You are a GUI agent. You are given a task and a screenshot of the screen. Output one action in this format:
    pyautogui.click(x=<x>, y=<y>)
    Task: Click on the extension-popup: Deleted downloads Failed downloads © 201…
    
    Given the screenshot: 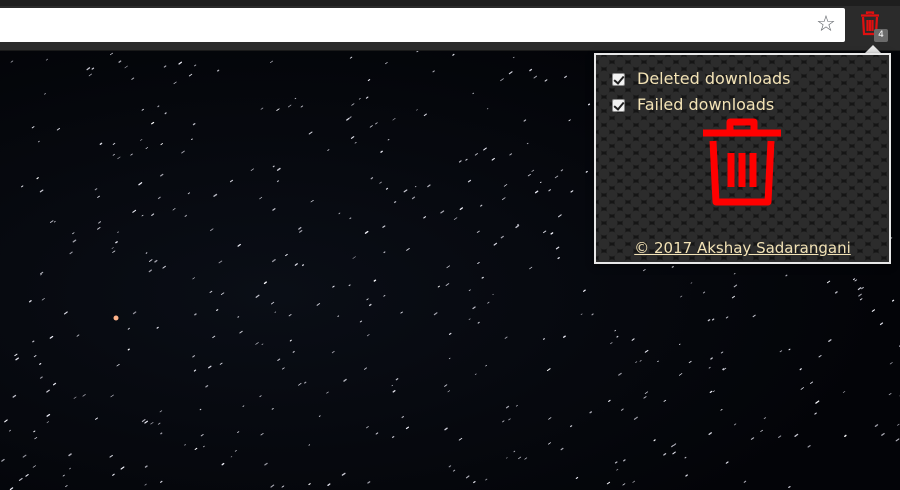 What is the action you would take?
    pyautogui.click(x=742, y=158)
    